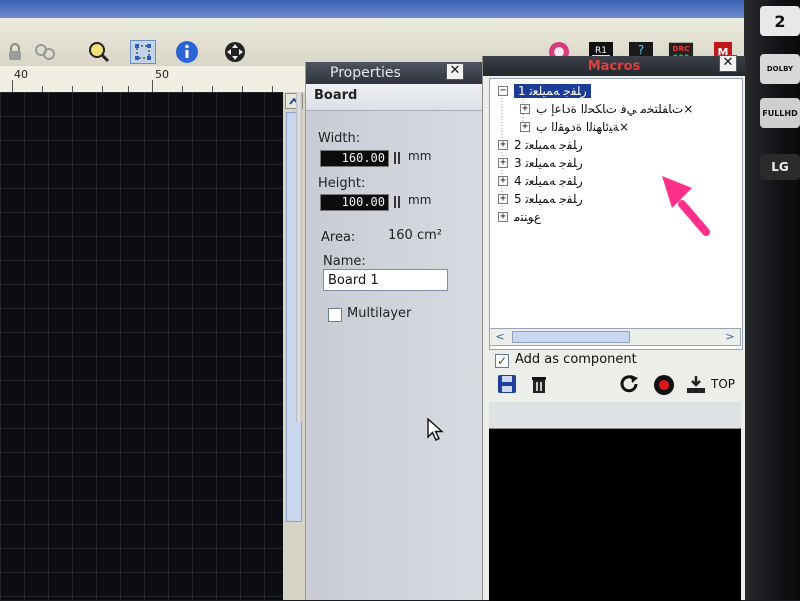 The image size is (800, 601). What do you see at coordinates (335, 315) in the screenshot?
I see `multilayer-checkbox` at bounding box center [335, 315].